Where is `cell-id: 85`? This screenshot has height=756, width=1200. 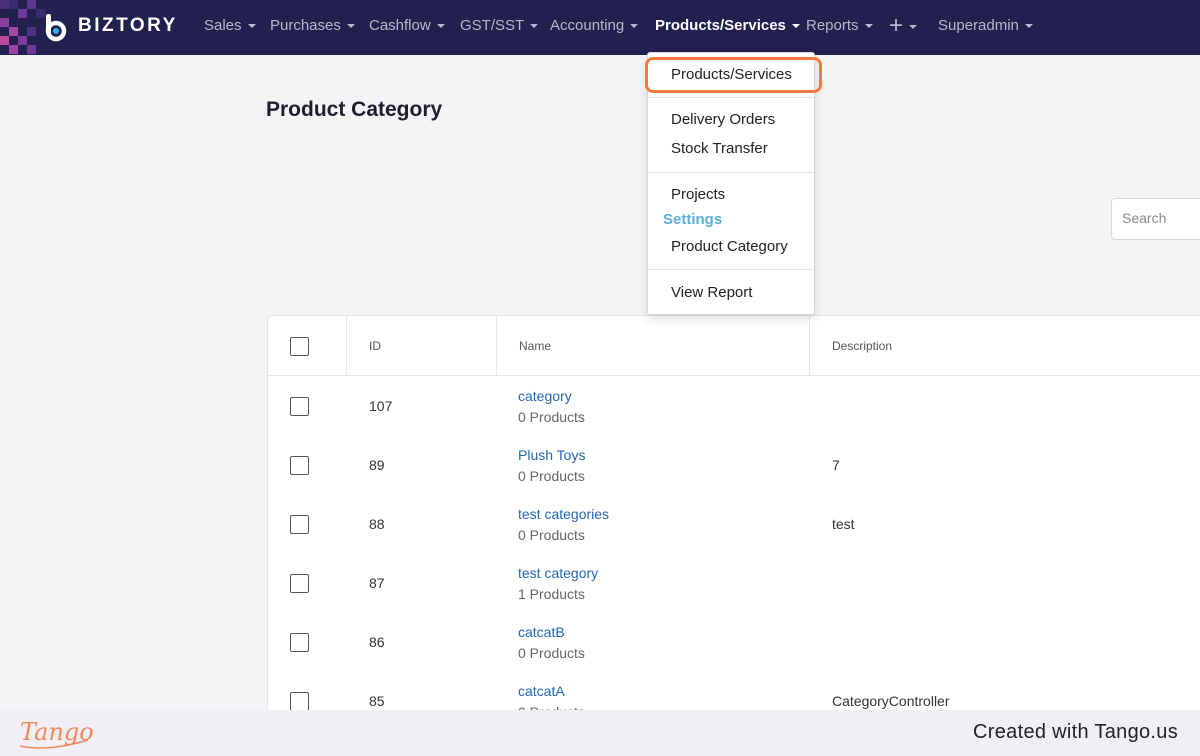 cell-id: 85 is located at coordinates (377, 701).